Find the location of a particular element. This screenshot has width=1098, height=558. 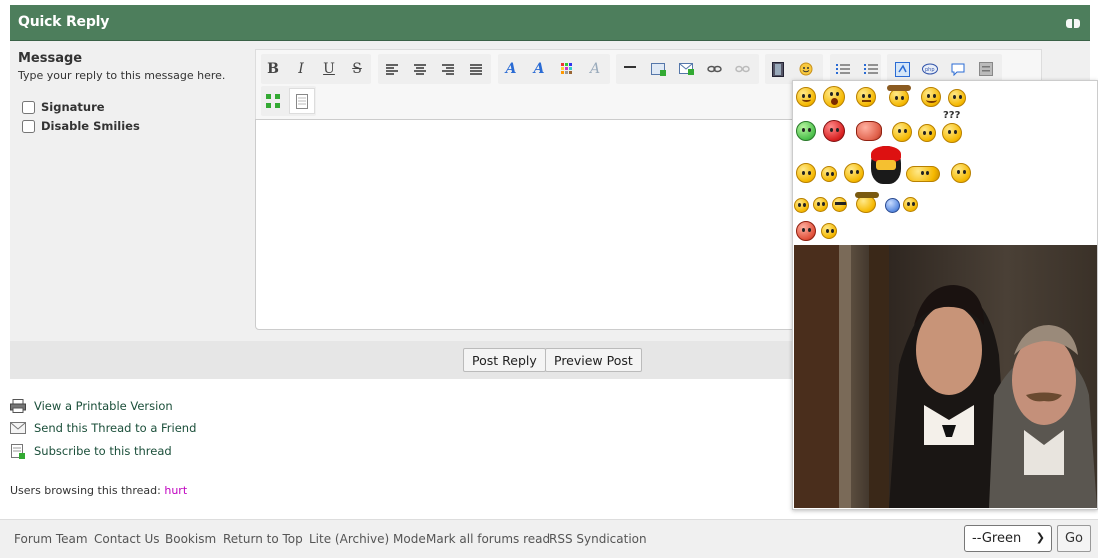

smiley-neutral-icon is located at coordinates (866, 97).